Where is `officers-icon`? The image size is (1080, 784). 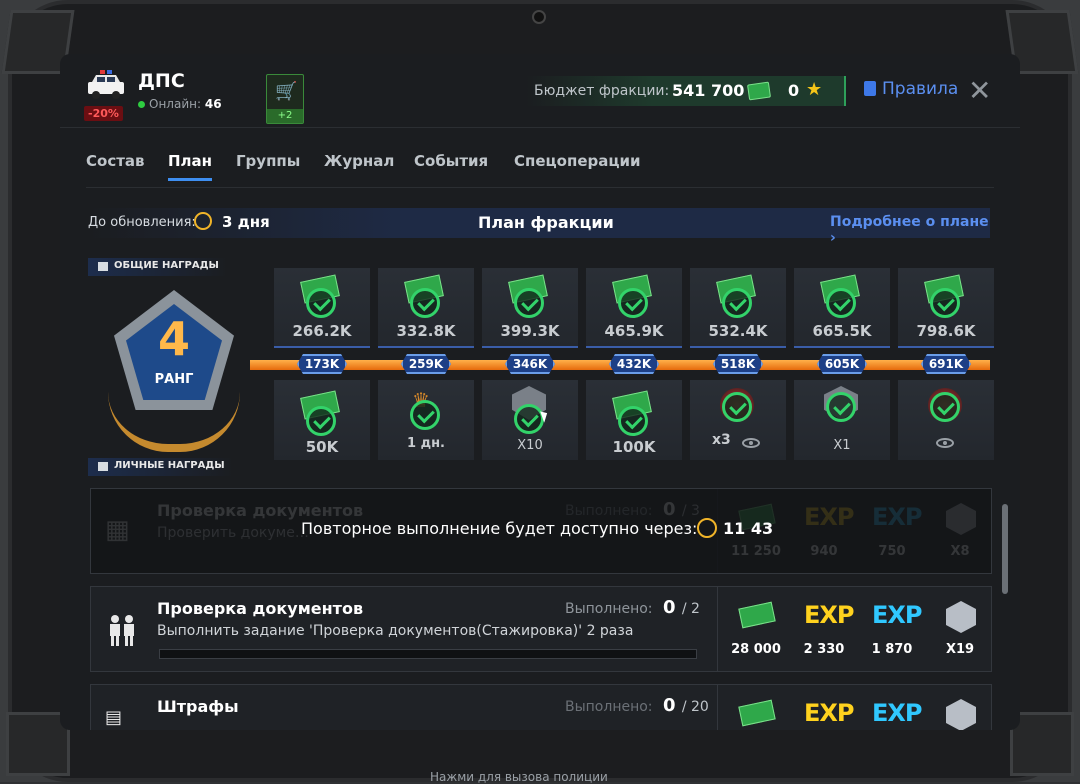 officers-icon is located at coordinates (122, 630).